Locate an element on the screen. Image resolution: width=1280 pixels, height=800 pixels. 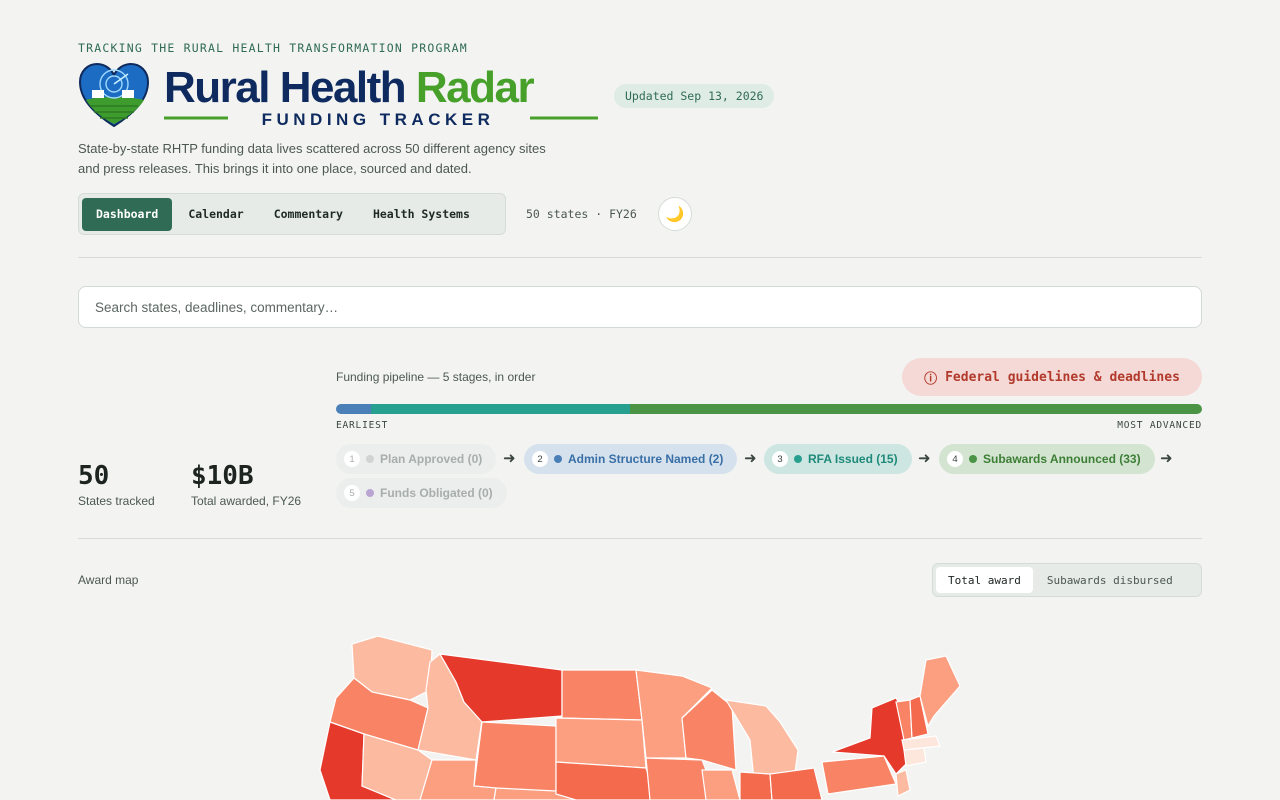
stage-label: Admin Structure Named (2) is located at coordinates (646, 459).